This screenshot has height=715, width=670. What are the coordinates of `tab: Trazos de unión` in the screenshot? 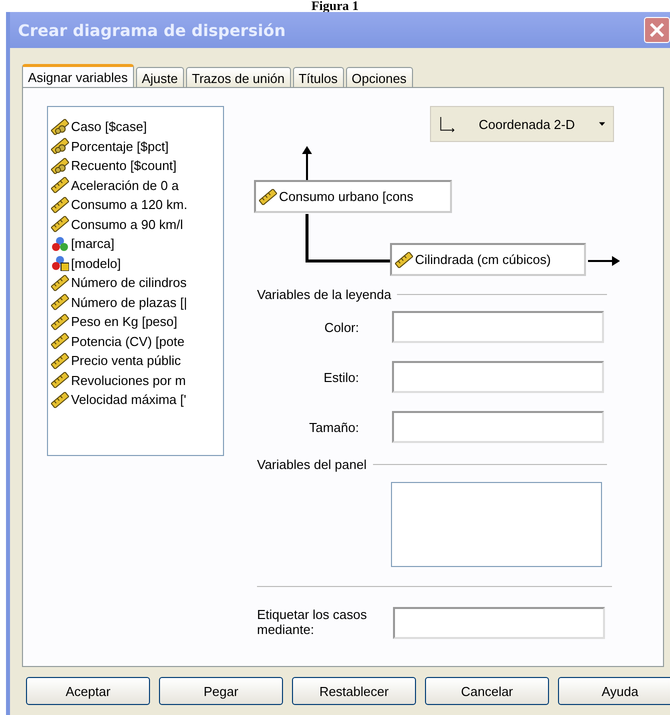 It's located at (238, 77).